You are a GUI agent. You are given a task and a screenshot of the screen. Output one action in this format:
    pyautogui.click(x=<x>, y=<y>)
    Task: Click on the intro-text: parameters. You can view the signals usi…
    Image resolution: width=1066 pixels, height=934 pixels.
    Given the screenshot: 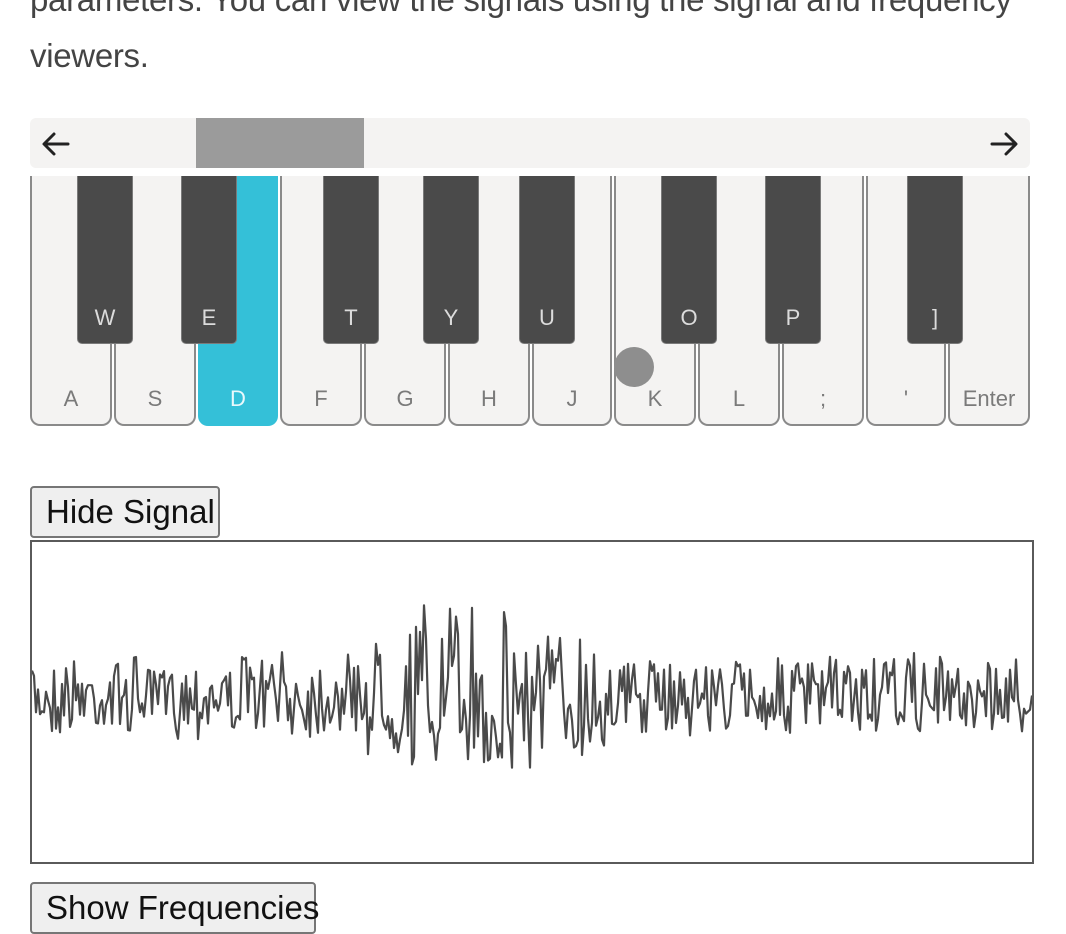 What is the action you would take?
    pyautogui.click(x=535, y=42)
    